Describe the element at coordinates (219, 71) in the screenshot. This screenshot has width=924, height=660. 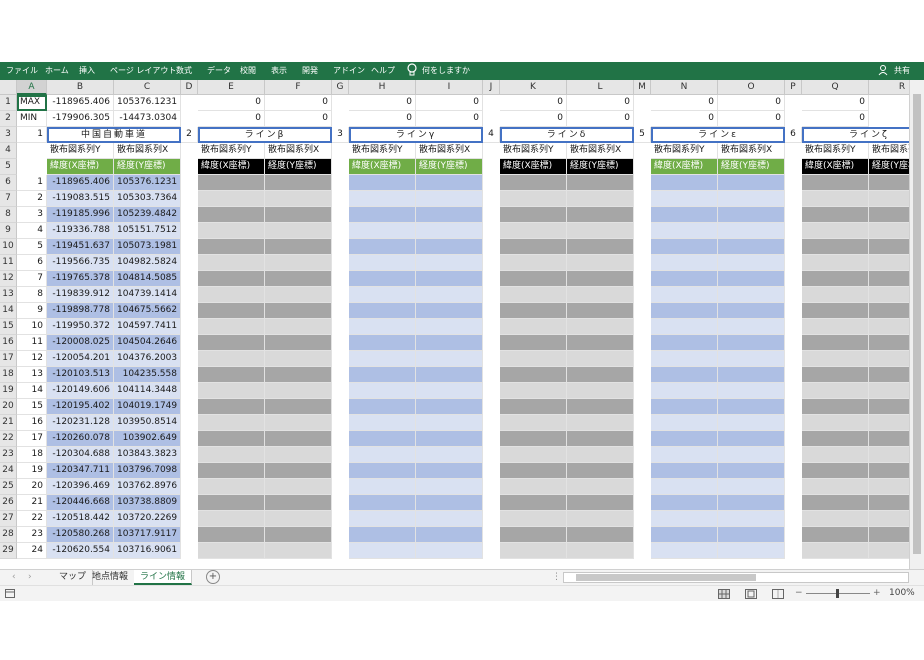
I see `ribbon-tab: データ` at that location.